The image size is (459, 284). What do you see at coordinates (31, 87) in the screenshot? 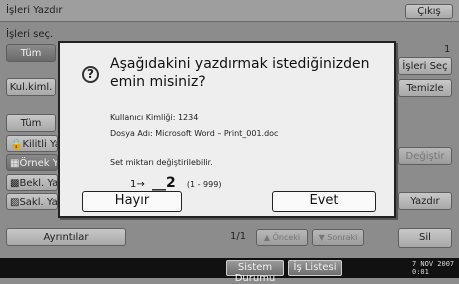
I see `user-id-button: Kul.kiml.` at bounding box center [31, 87].